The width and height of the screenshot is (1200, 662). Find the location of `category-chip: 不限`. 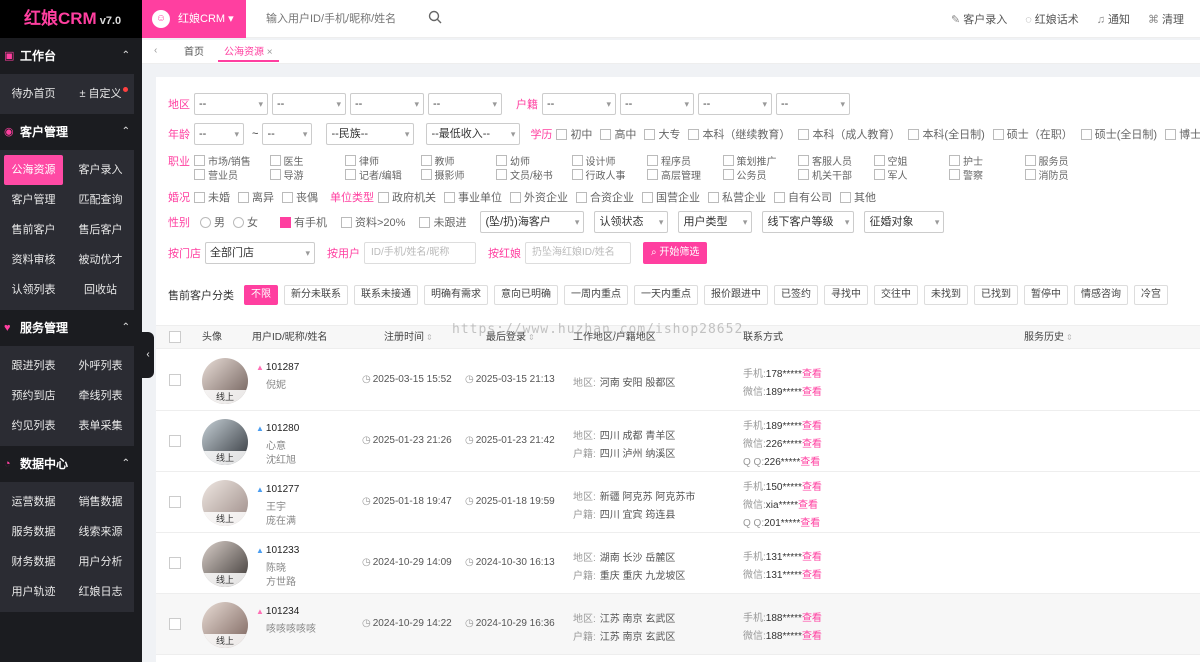

category-chip: 不限 is located at coordinates (261, 295).